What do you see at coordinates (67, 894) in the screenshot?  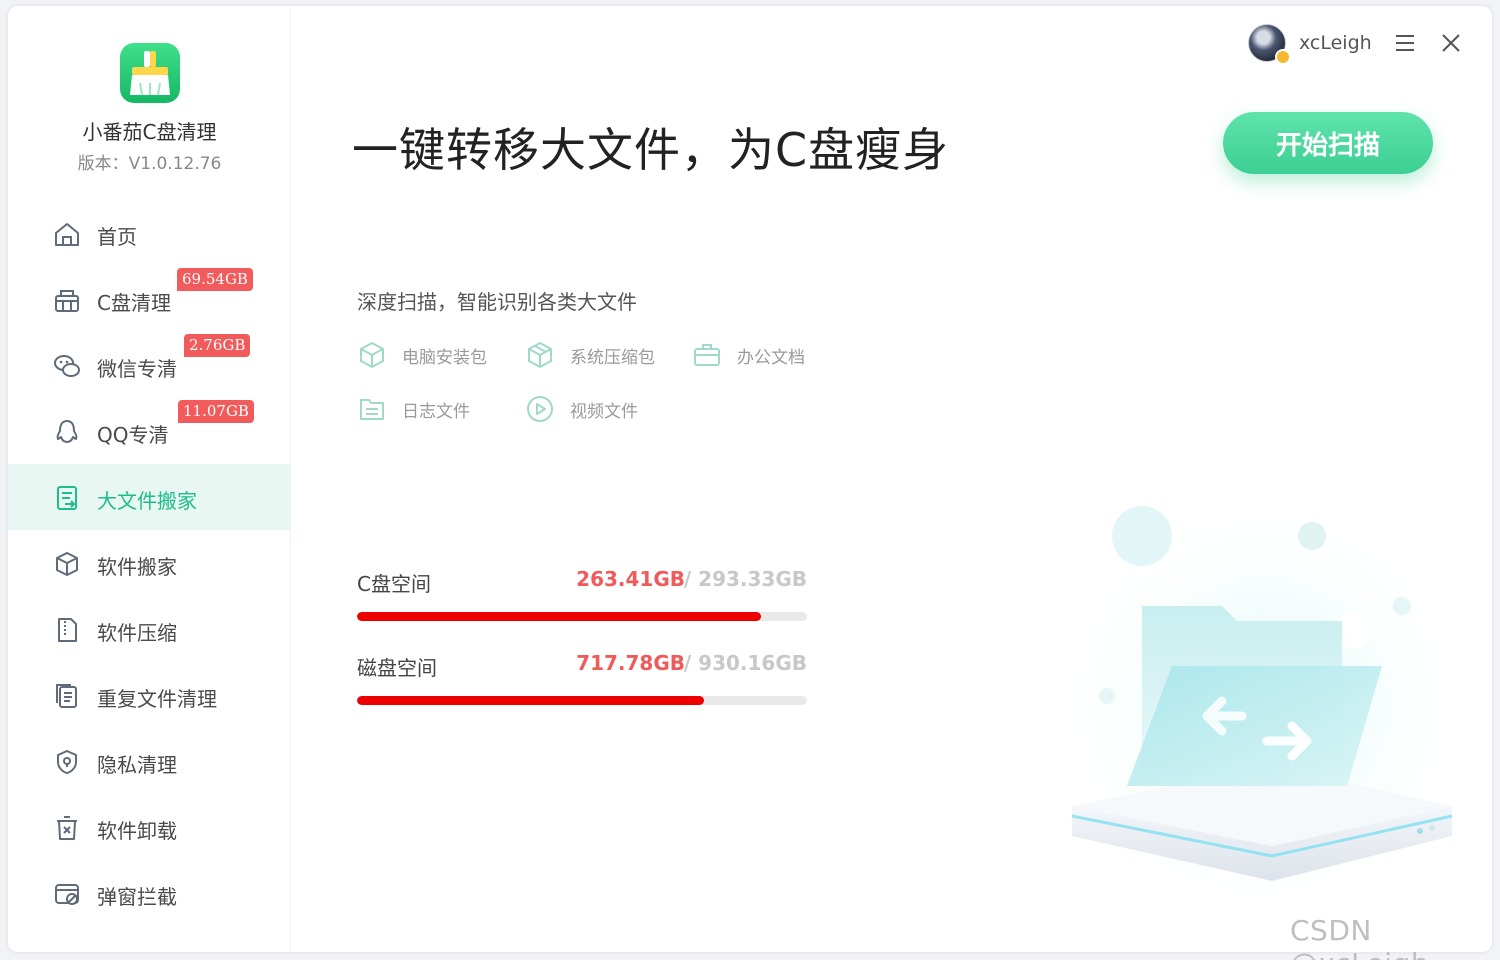 I see `popup-block-icon` at bounding box center [67, 894].